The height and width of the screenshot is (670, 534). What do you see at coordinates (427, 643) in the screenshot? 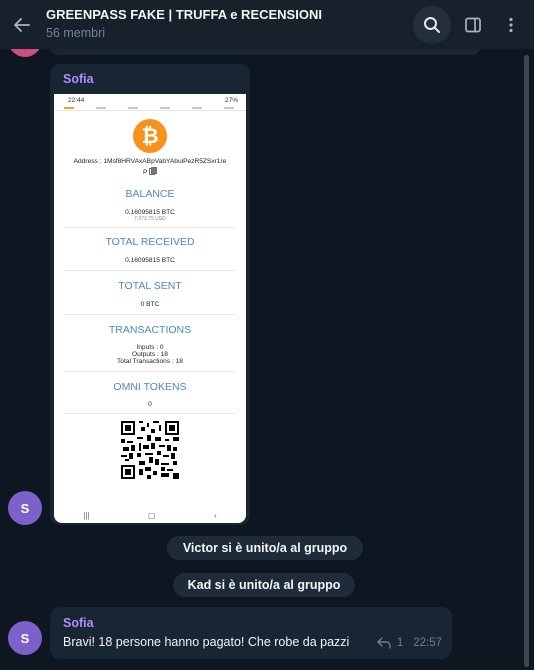
I see `message-time: 22:57` at bounding box center [427, 643].